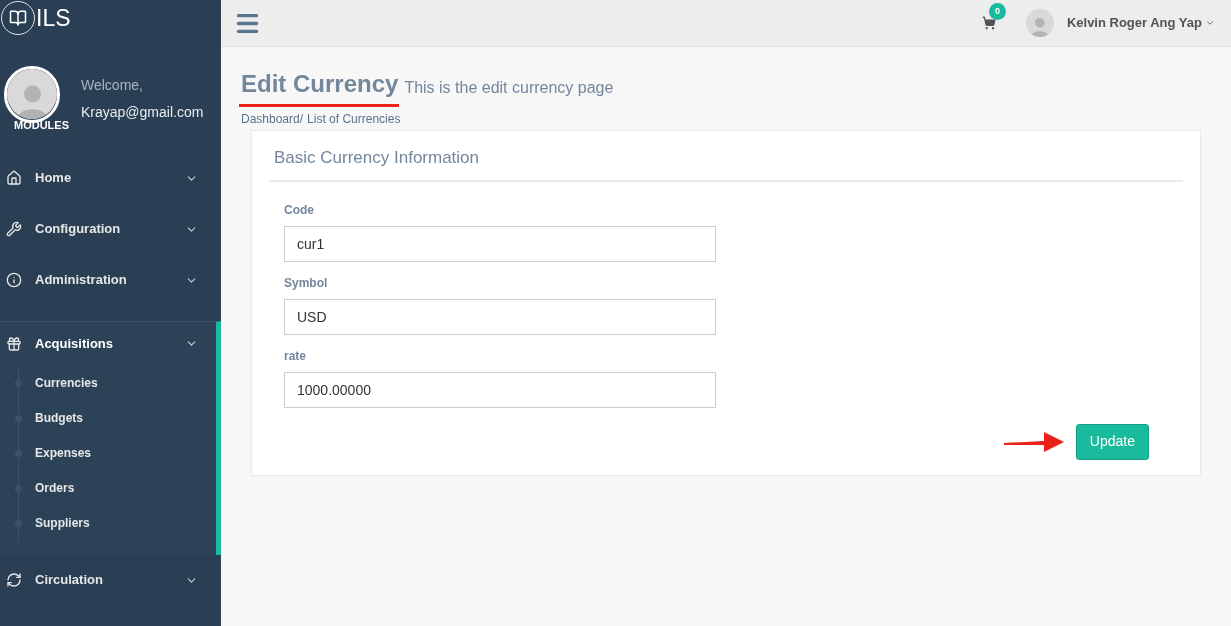  What do you see at coordinates (32, 94) in the screenshot?
I see `profile-avatar` at bounding box center [32, 94].